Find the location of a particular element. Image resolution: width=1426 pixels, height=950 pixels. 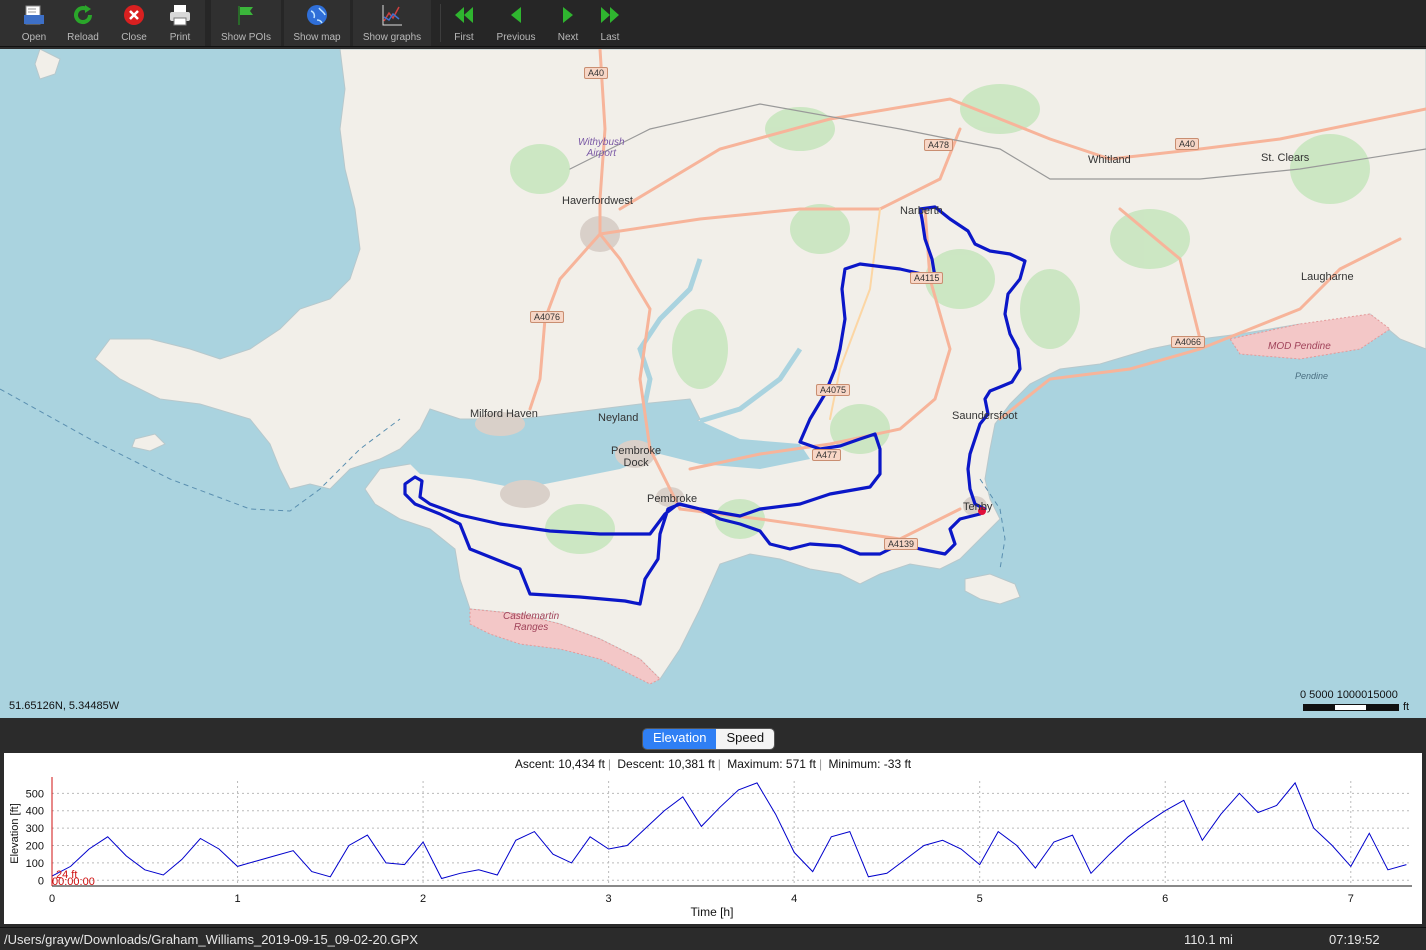

x-tick-label: 6 is located at coordinates (1165, 899).